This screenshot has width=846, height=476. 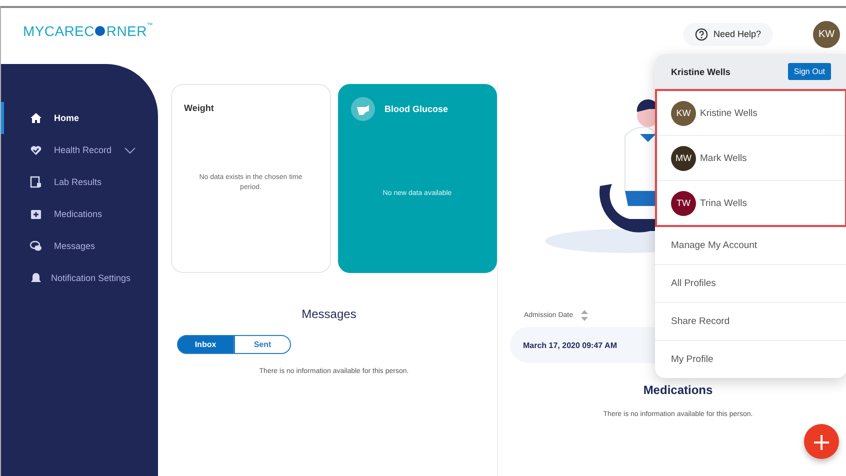 I want to click on sidebar-item: Home, so click(x=79, y=118).